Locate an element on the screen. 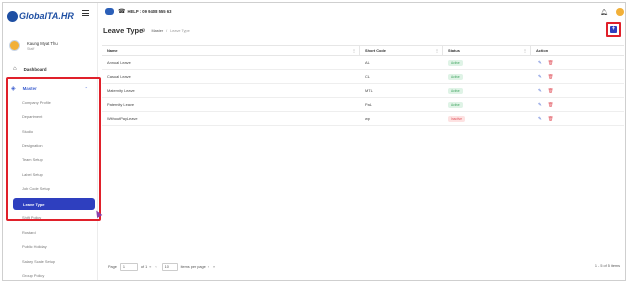  user-role: Staff is located at coordinates (31, 48).